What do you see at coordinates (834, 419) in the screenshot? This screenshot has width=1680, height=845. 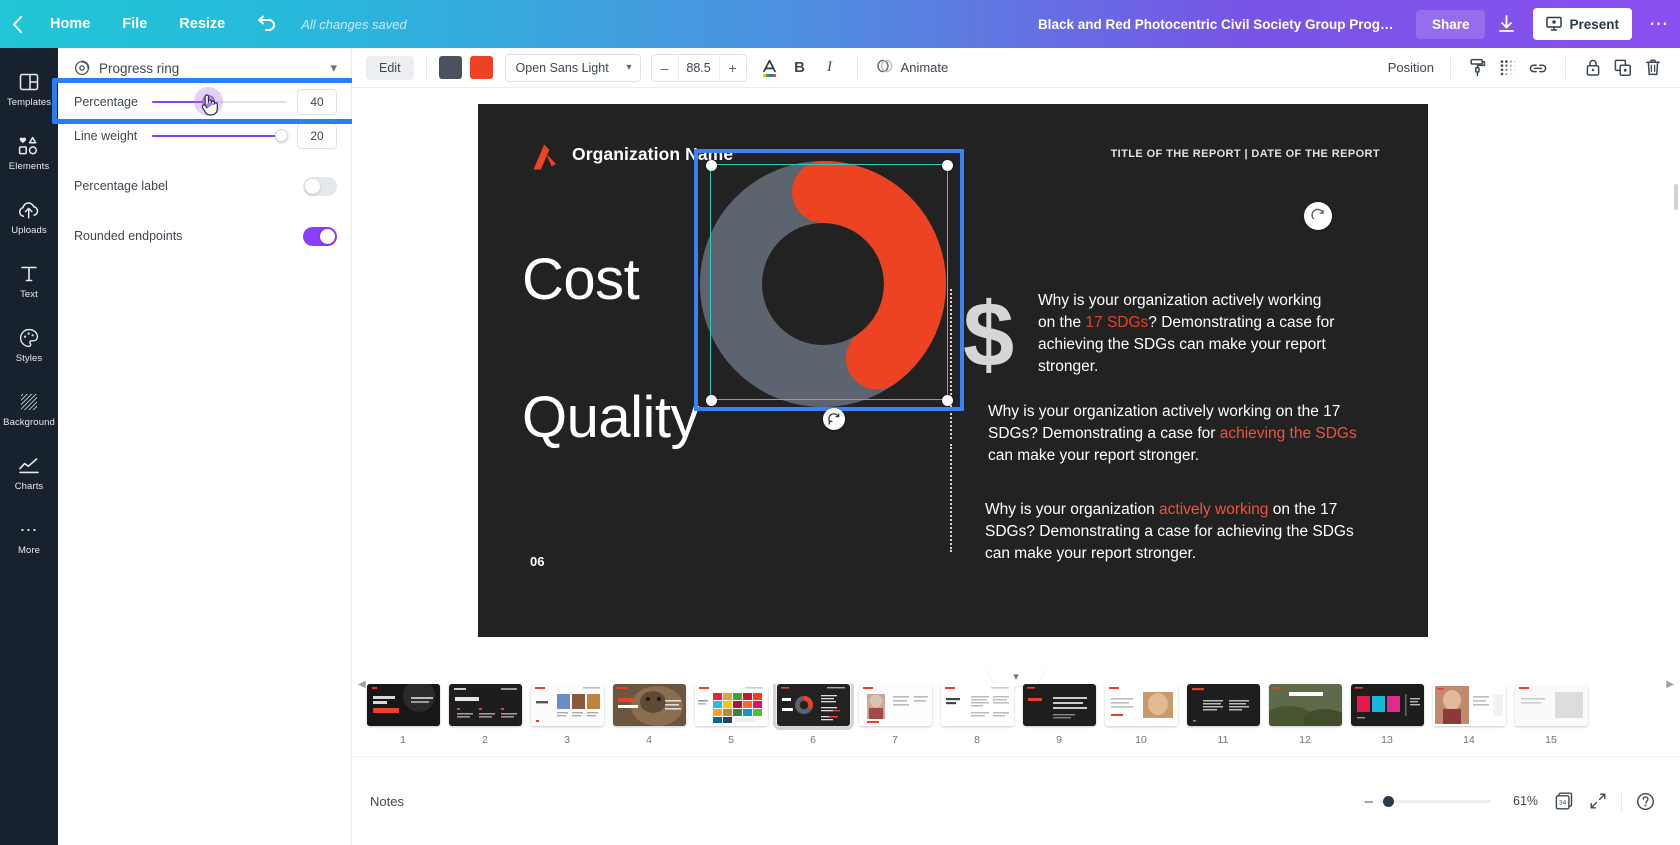 I see `rotate-handle-icon` at bounding box center [834, 419].